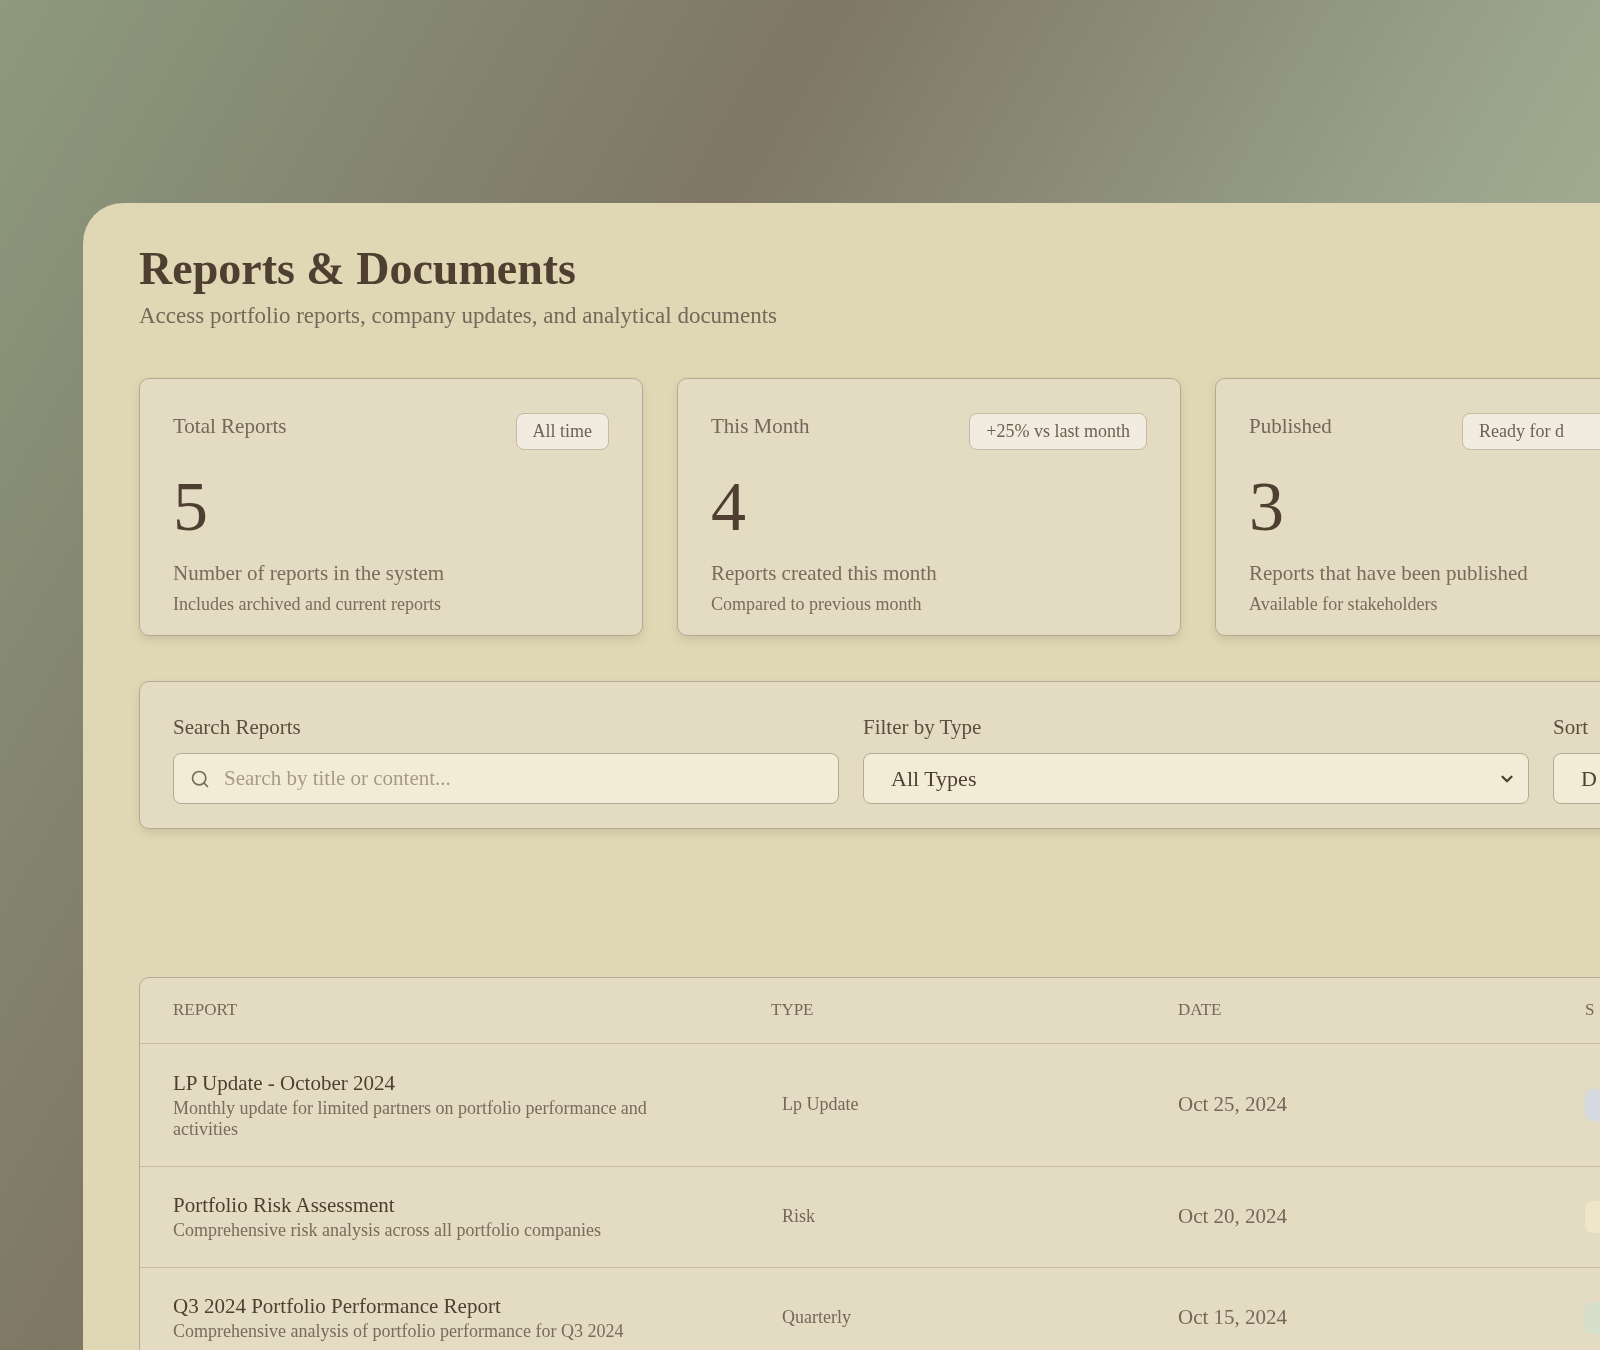 The image size is (1600, 1350). What do you see at coordinates (1233, 1216) in the screenshot?
I see `report-date: Oct 20, 2024` at bounding box center [1233, 1216].